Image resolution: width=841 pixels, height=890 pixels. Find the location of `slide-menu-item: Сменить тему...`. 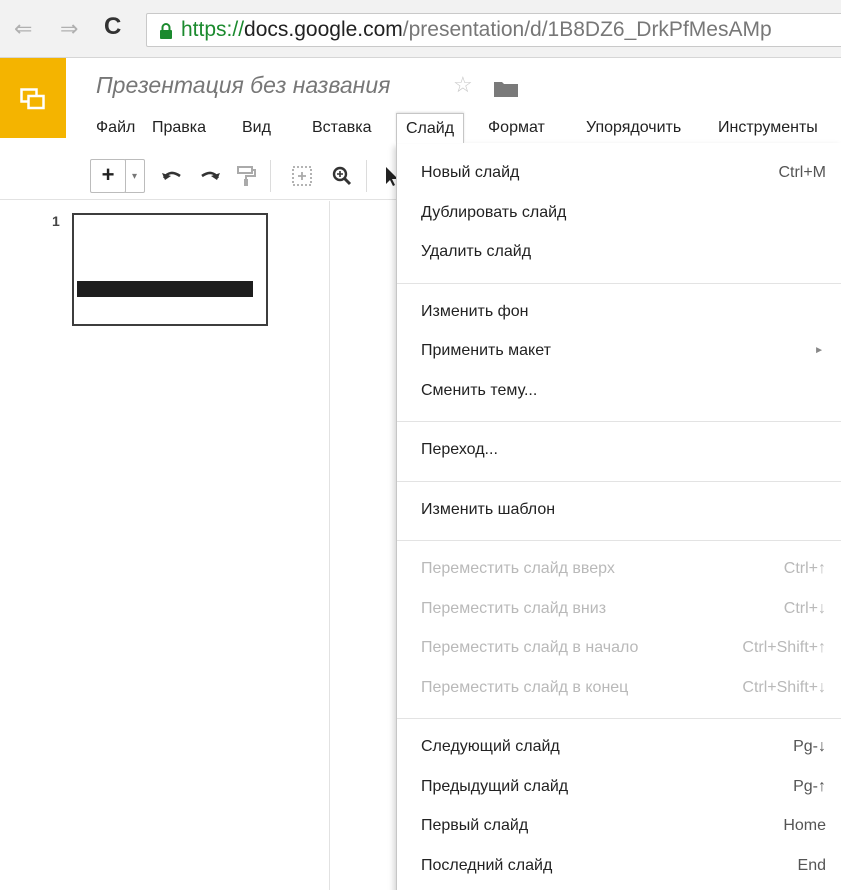

slide-menu-item: Сменить тему... is located at coordinates (619, 391).